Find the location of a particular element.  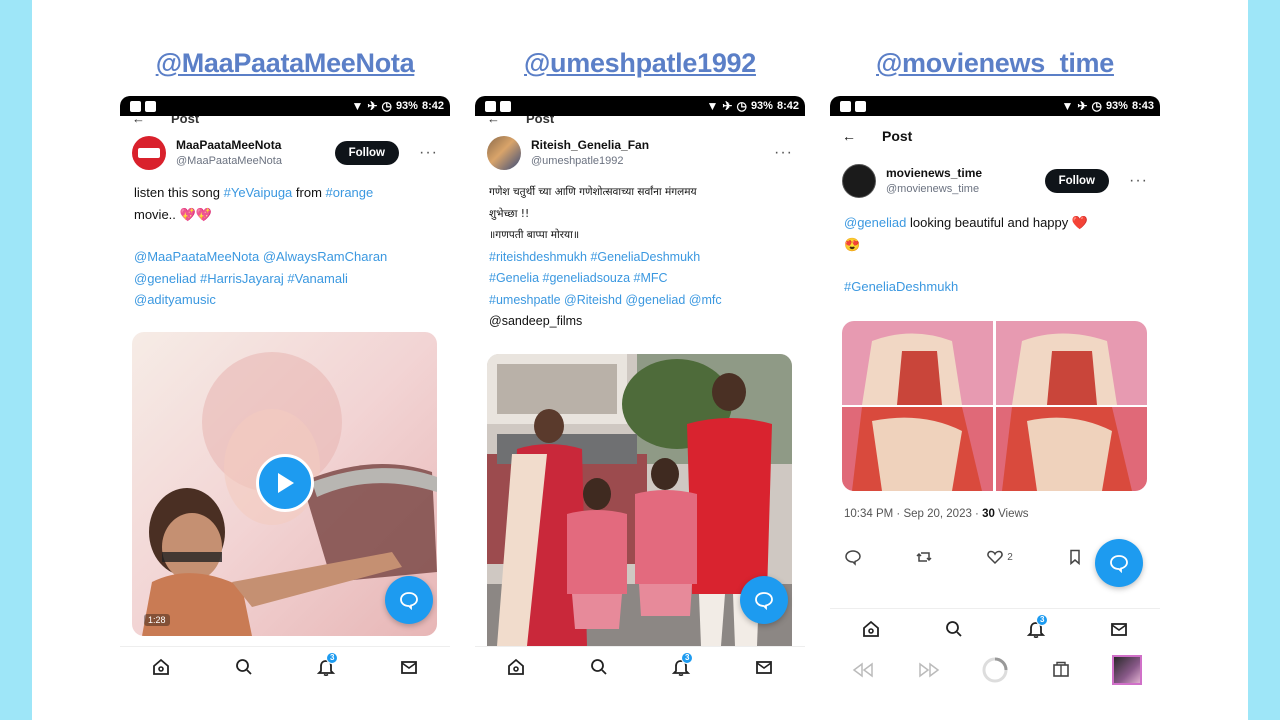

spinner-icon is located at coordinates (995, 670).